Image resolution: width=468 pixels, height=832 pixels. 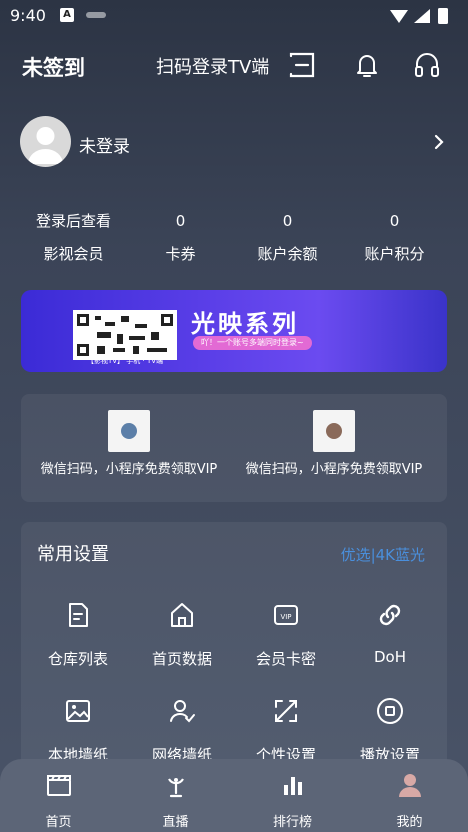 I want to click on wifi-icon, so click(x=399, y=16).